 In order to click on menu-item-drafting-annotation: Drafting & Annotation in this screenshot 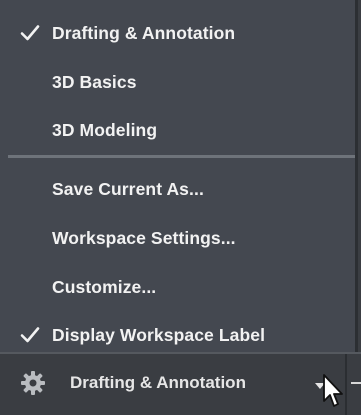, I will do `click(177, 33)`.